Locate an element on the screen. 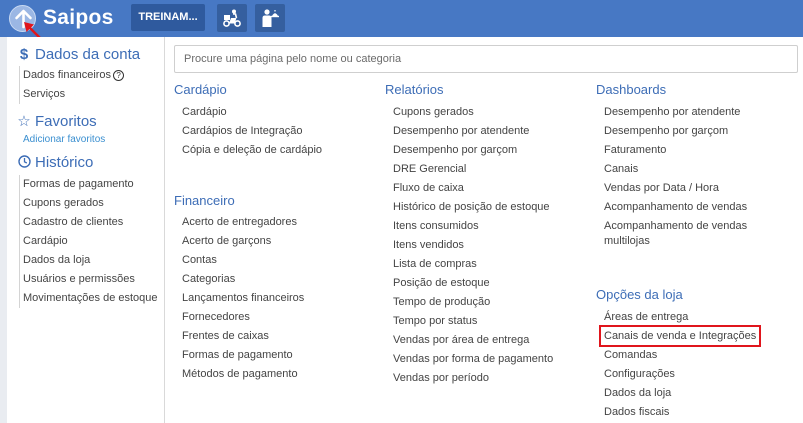  menu-link: Tempo de produção is located at coordinates (473, 302).